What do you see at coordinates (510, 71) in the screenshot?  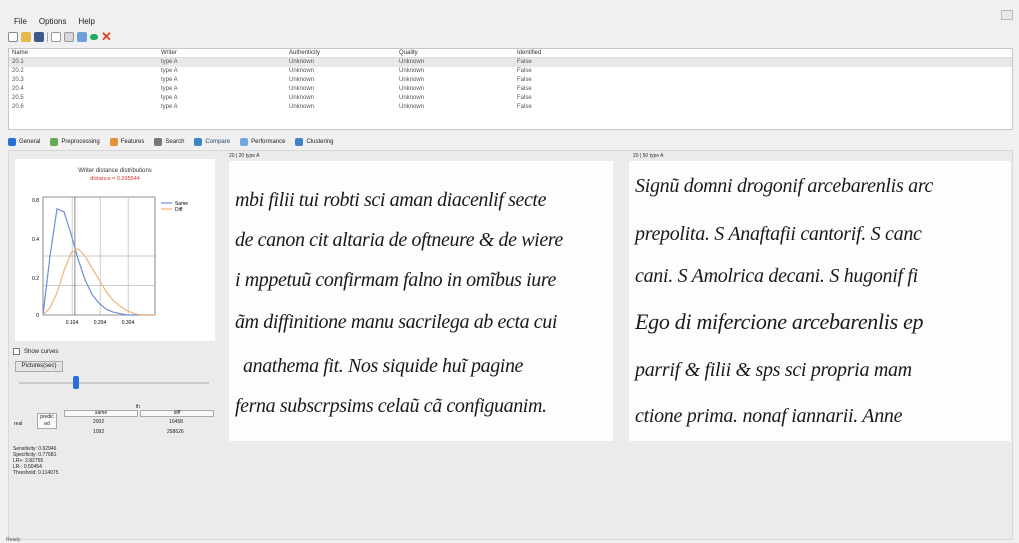 I see `table-row: 20.2 type A Unknown Unknown False` at bounding box center [510, 71].